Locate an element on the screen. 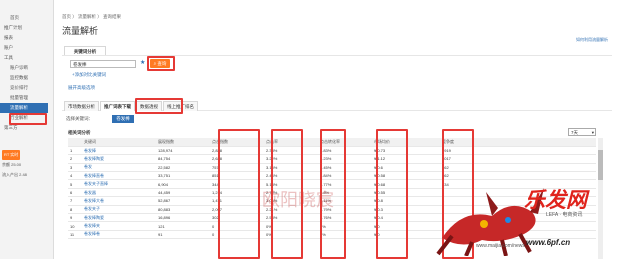 This screenshot has width=620, height=259. highlight-download-tab is located at coordinates (159, 106).